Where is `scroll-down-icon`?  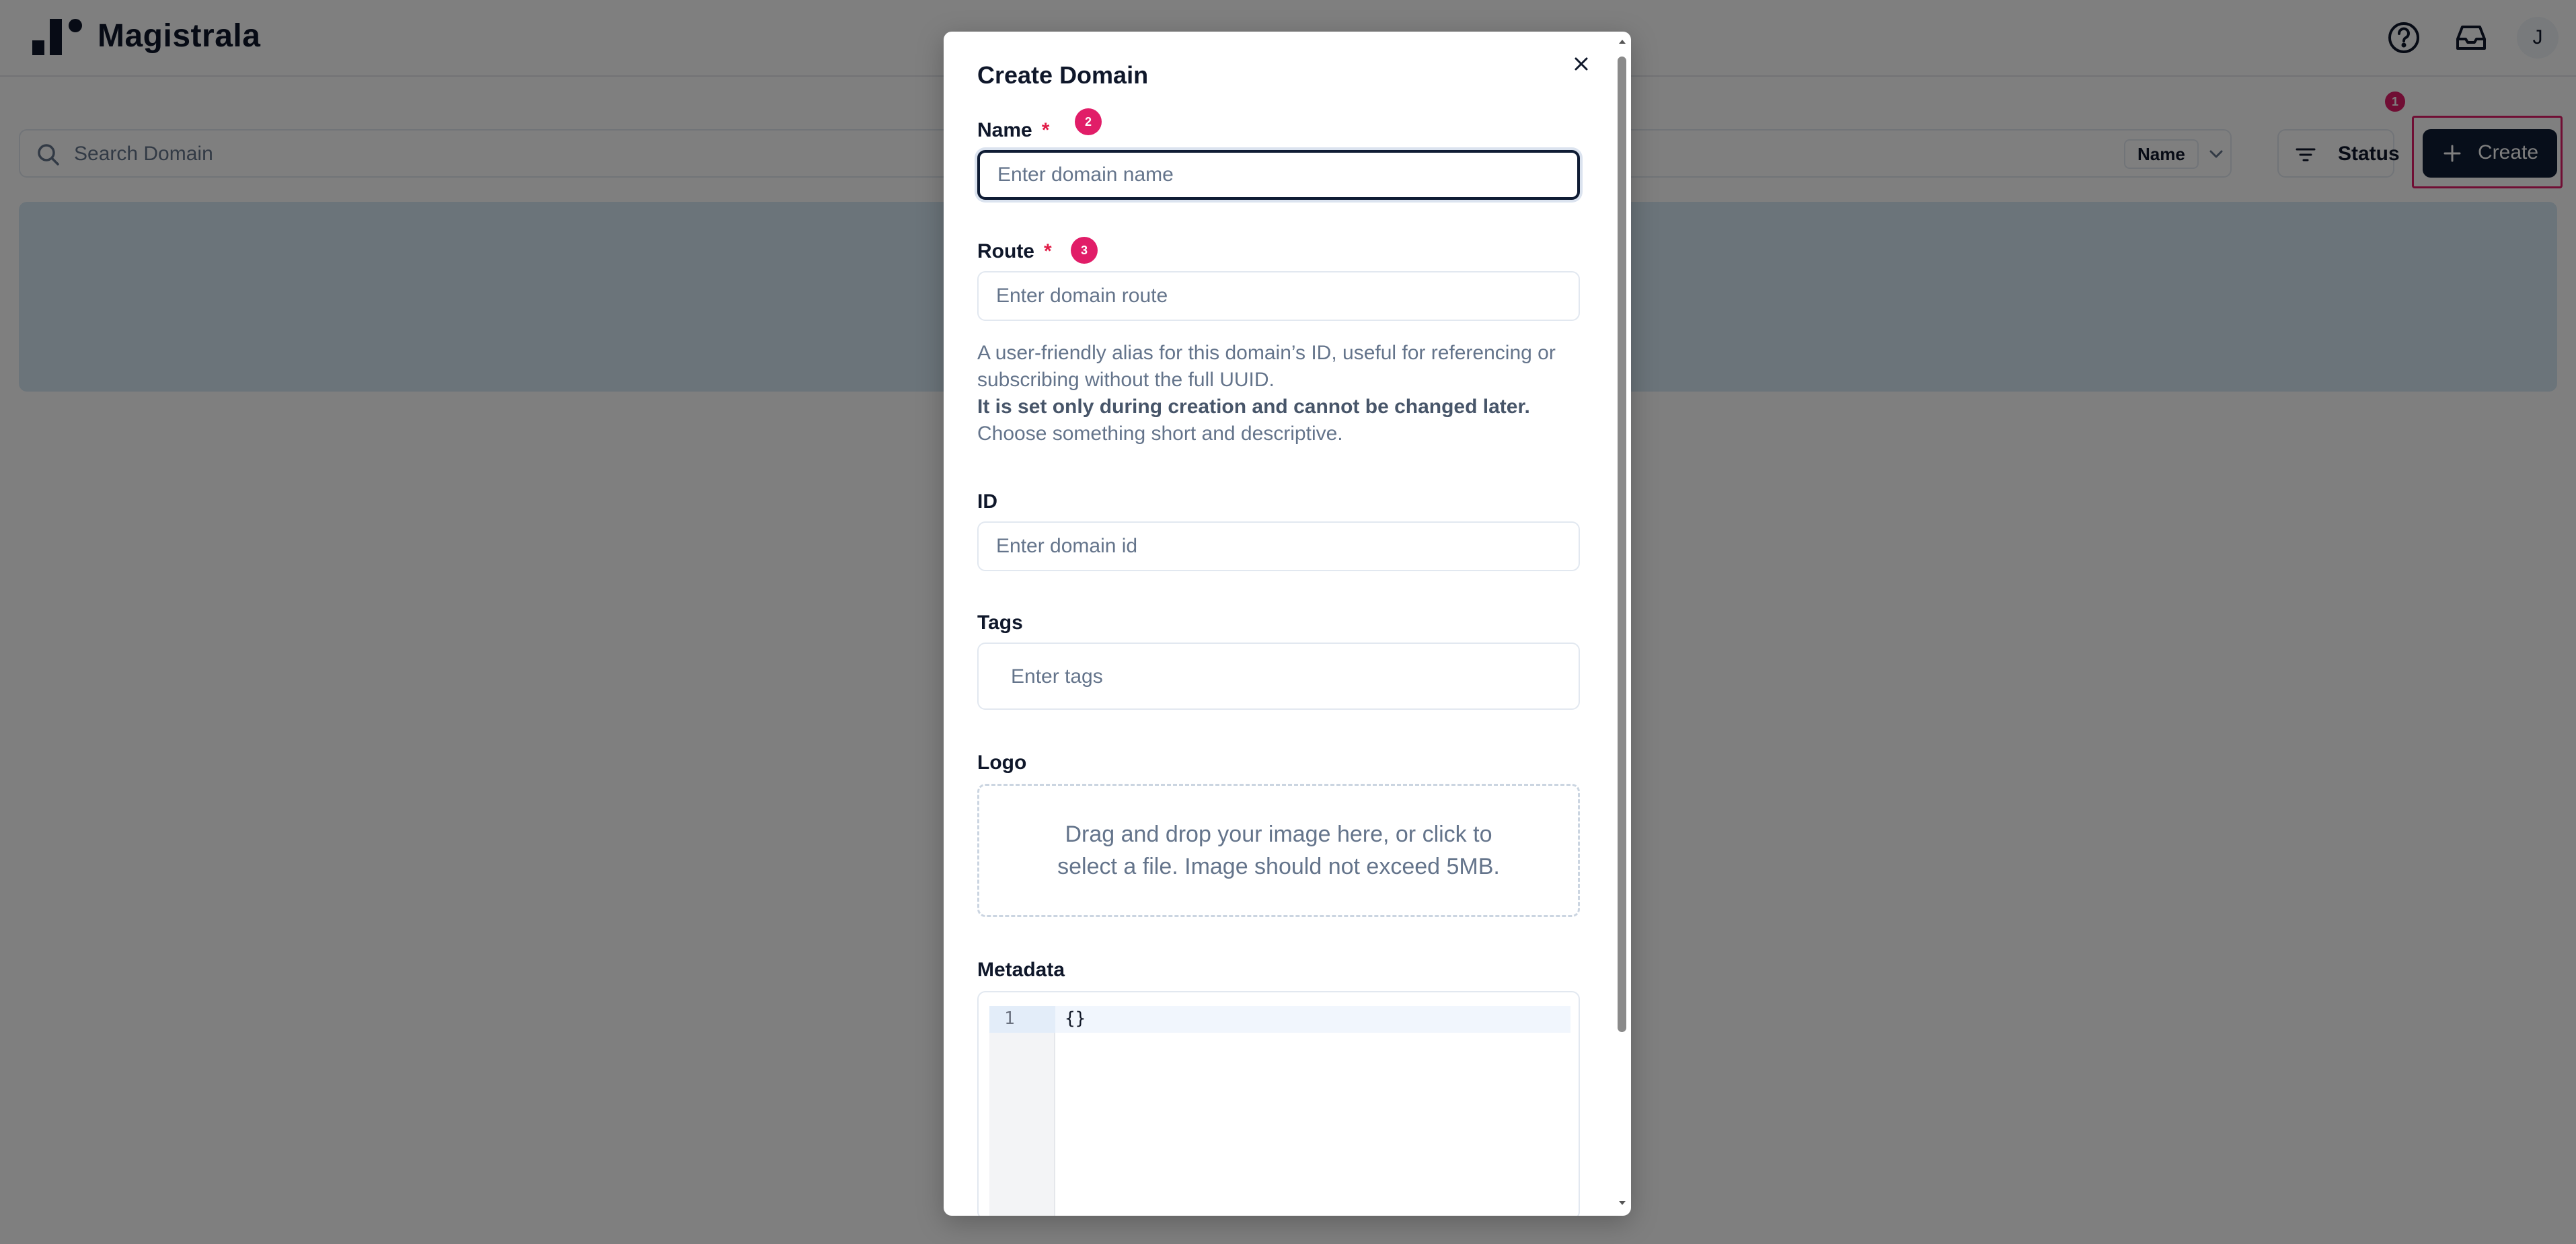 scroll-down-icon is located at coordinates (1622, 1203).